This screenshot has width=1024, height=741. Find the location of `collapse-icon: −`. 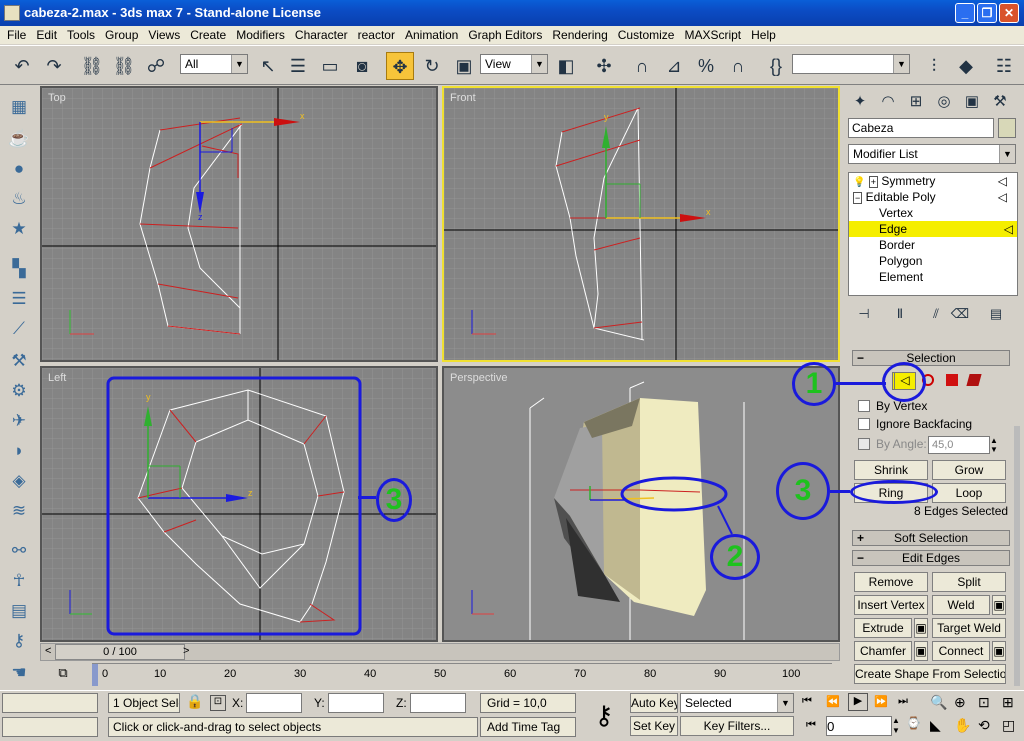

collapse-icon: − is located at coordinates (858, 198).